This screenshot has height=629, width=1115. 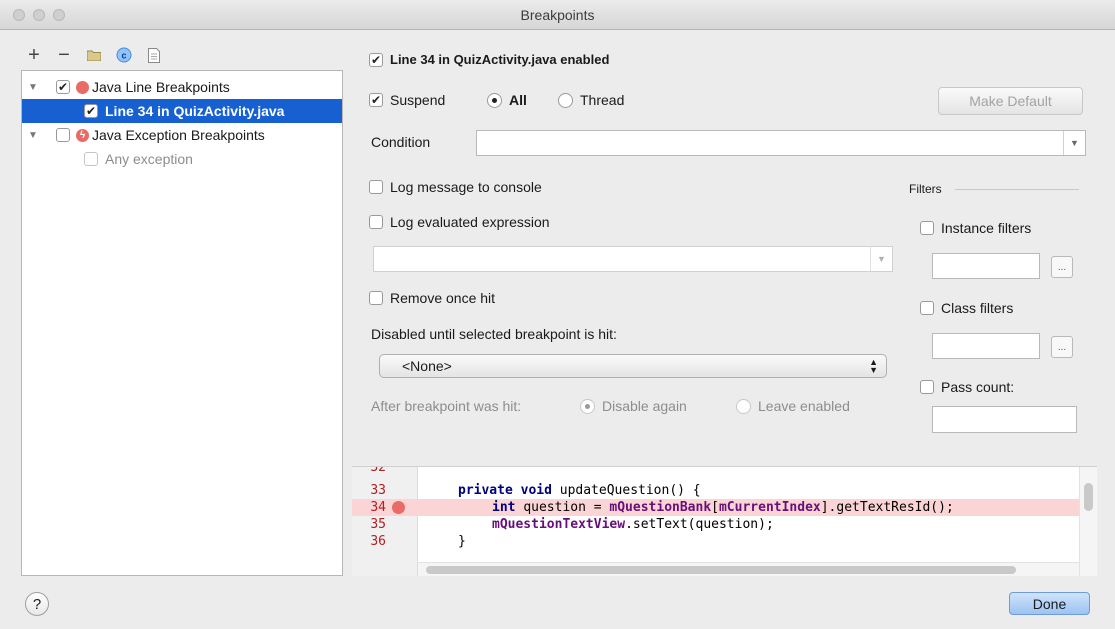 I want to click on code-line: 32, so click(x=715, y=471).